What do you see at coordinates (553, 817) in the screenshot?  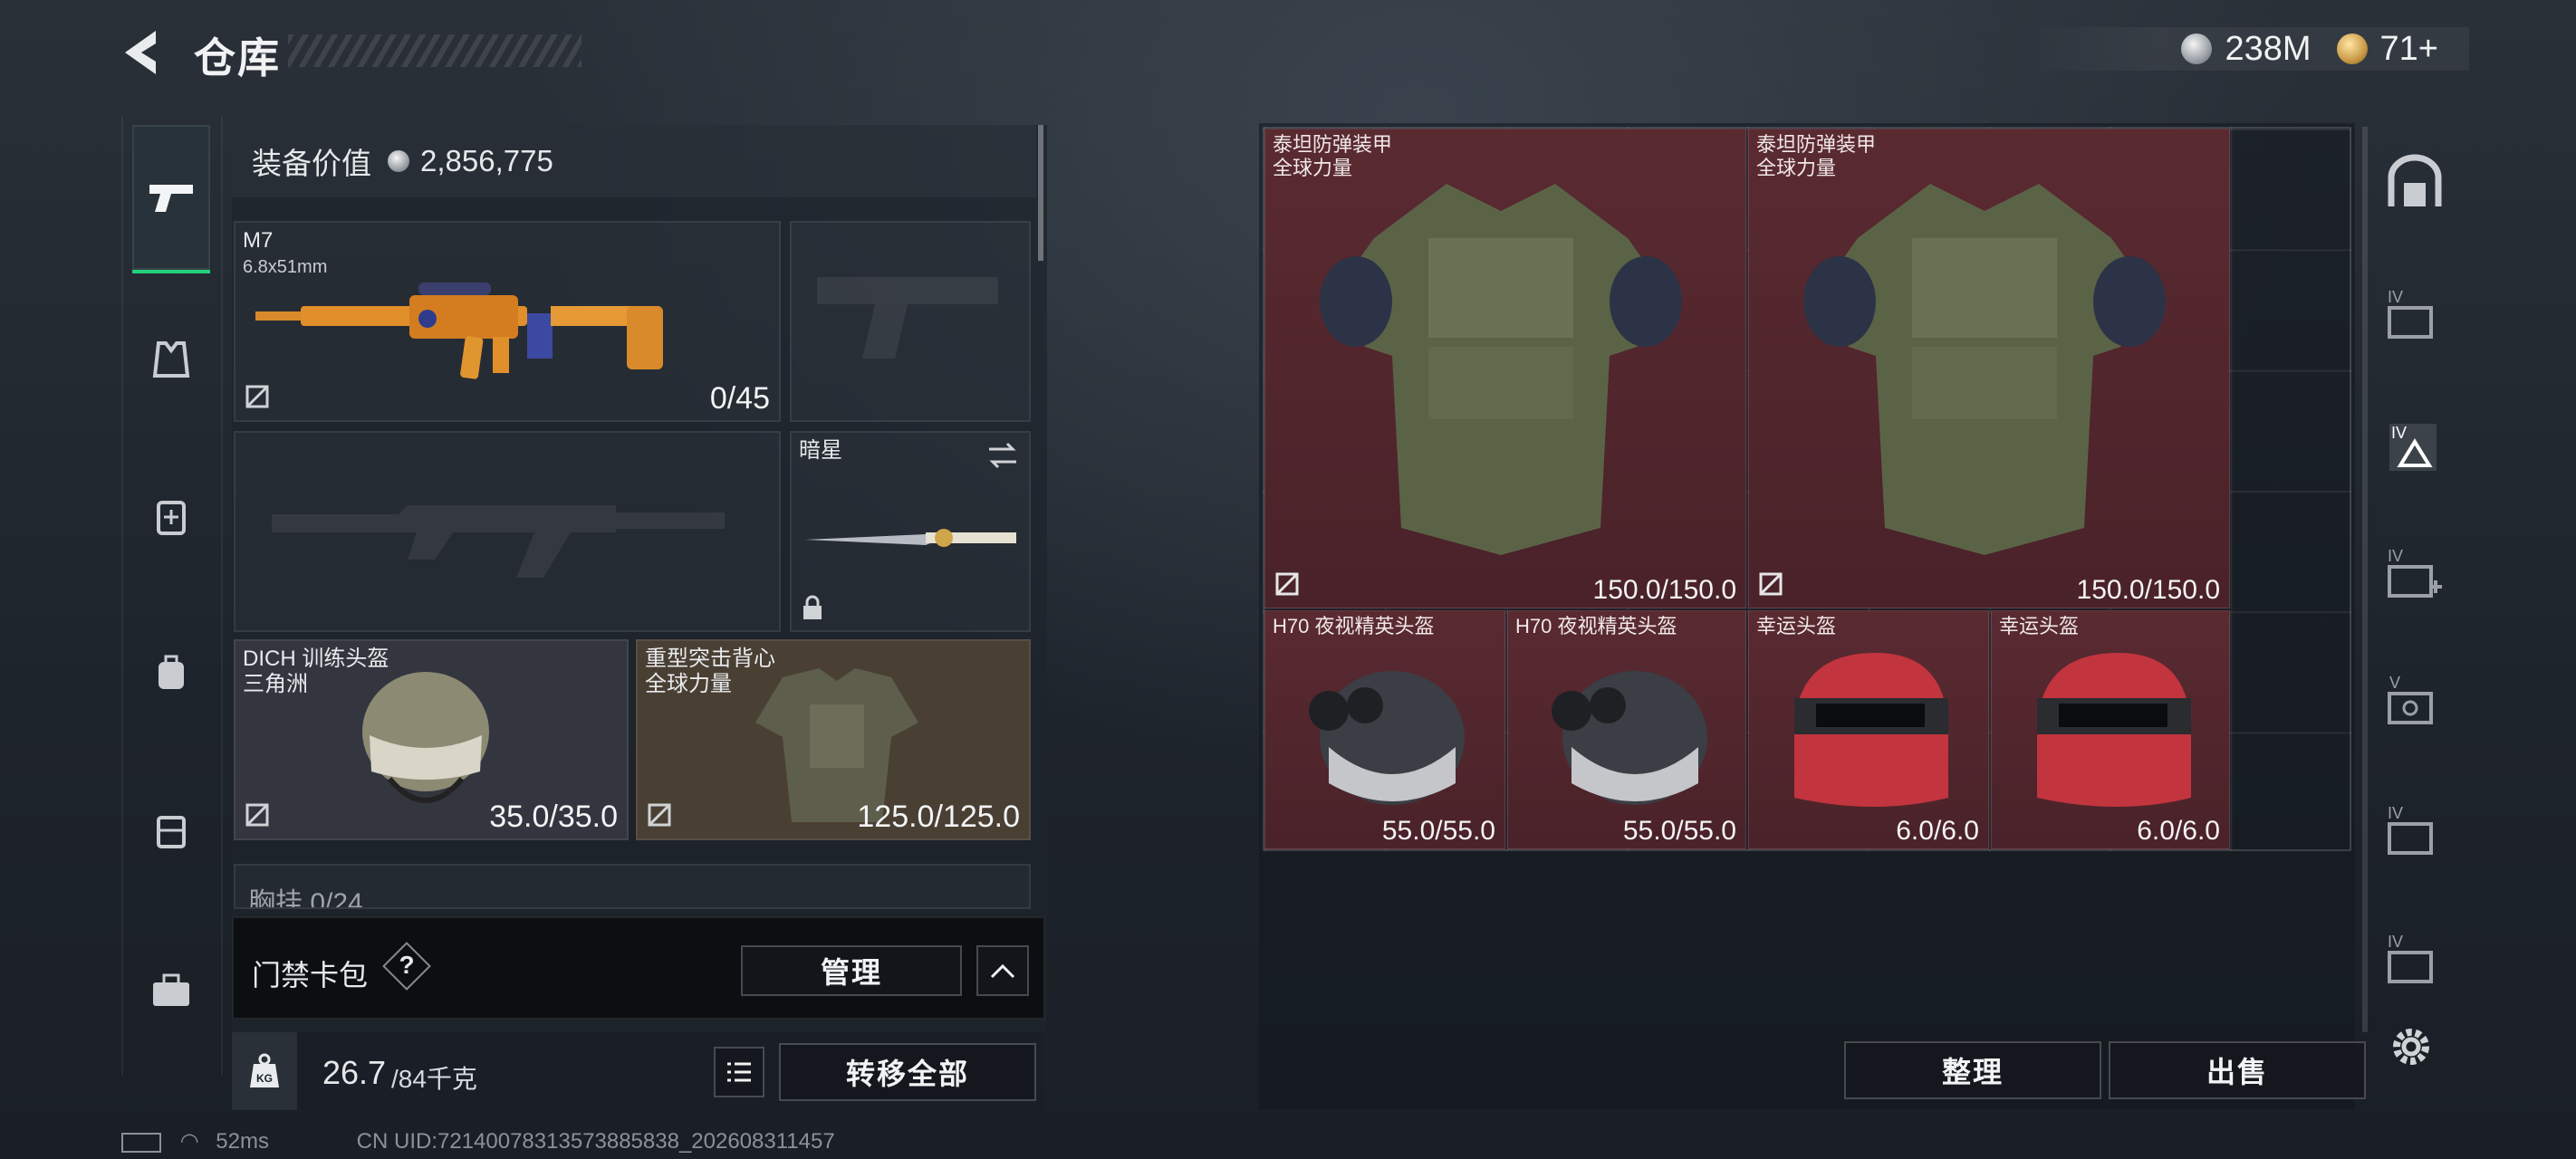 I see `helmet-durability: 35.0/35.0` at bounding box center [553, 817].